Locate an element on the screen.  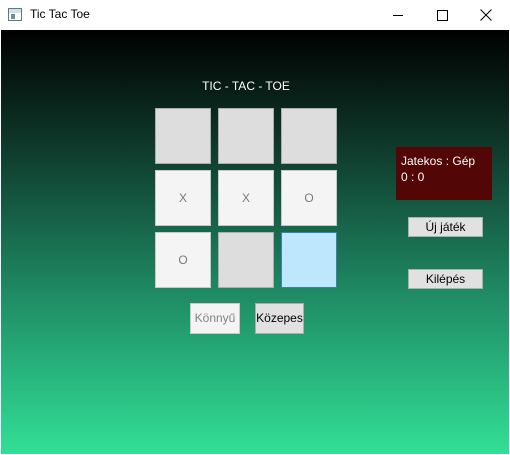
title-bar: Tic Tac Toe is located at coordinates (255, 15).